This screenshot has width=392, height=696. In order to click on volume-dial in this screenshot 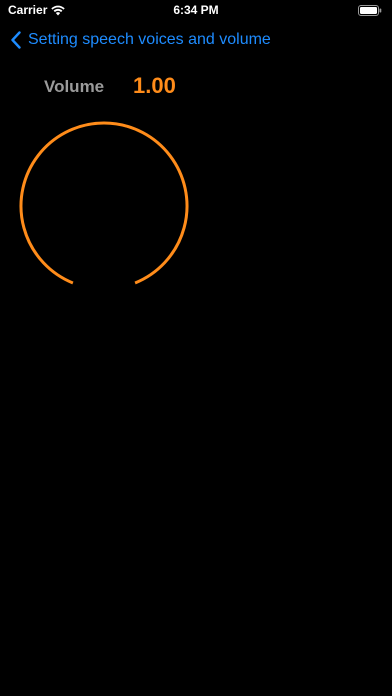, I will do `click(104, 206)`.